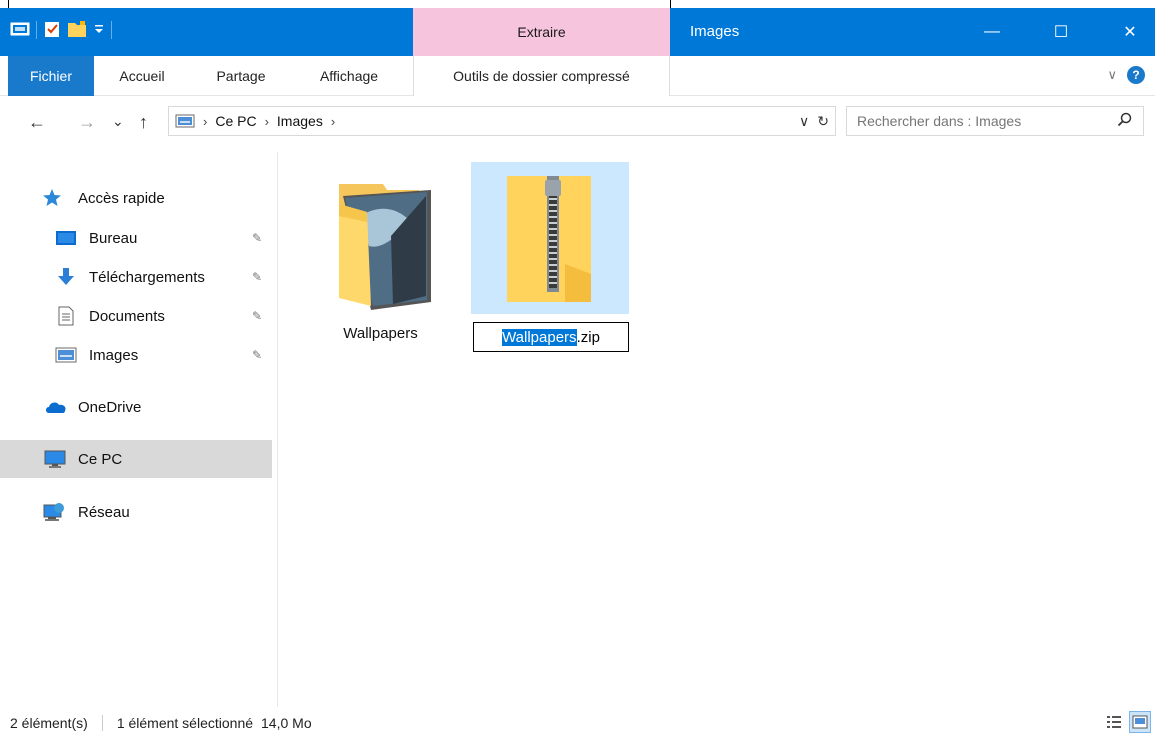  What do you see at coordinates (670, 4) in the screenshot?
I see `window-edge-mid` at bounding box center [670, 4].